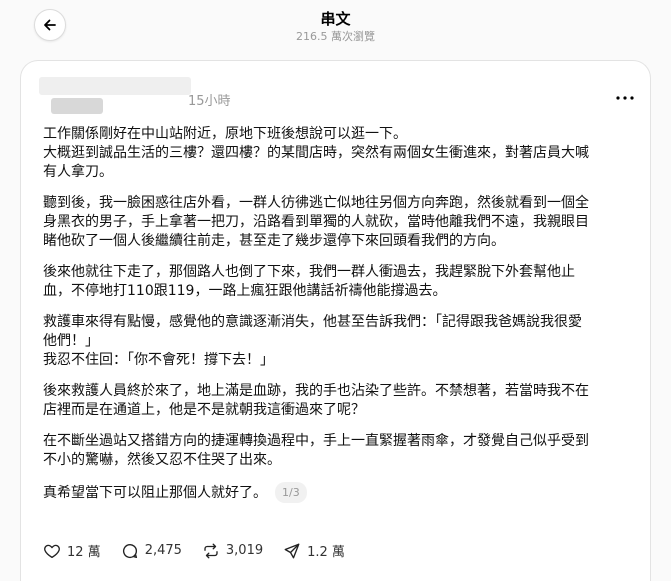 Image resolution: width=671 pixels, height=581 pixels. What do you see at coordinates (211, 550) in the screenshot?
I see `repost-icon` at bounding box center [211, 550].